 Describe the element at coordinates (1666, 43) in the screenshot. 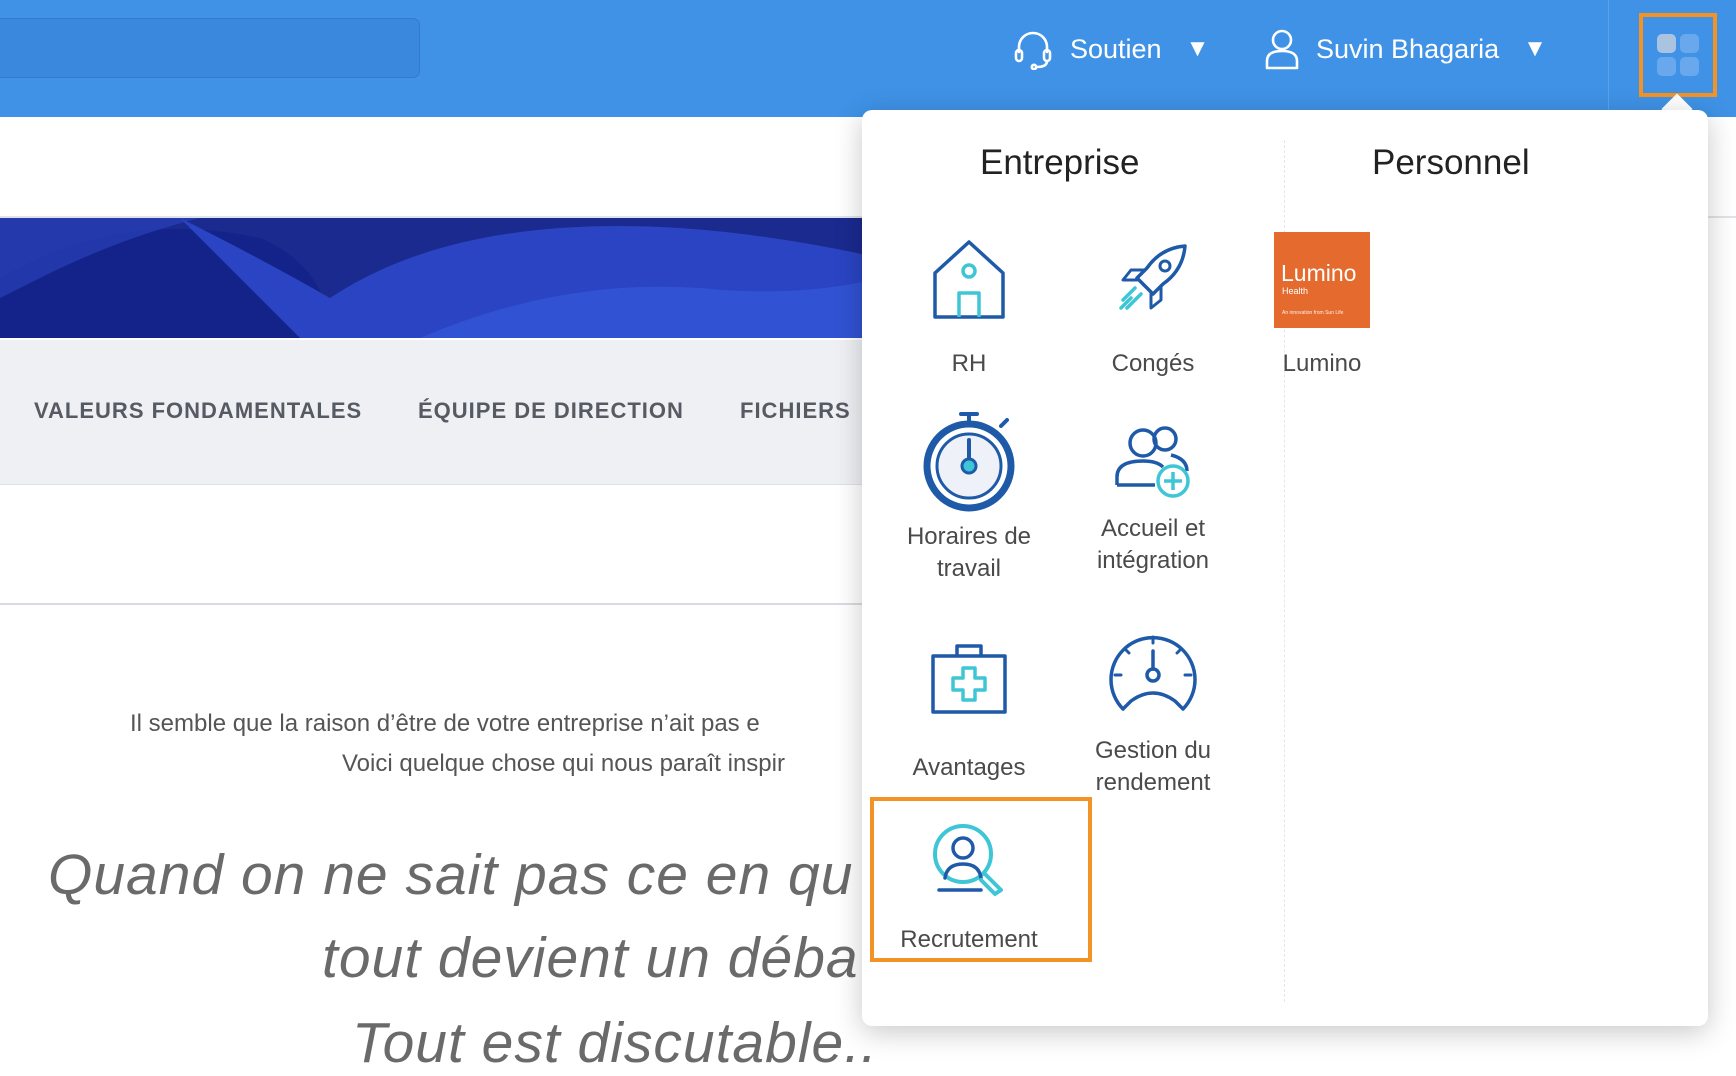

I see `grid-icon` at that location.